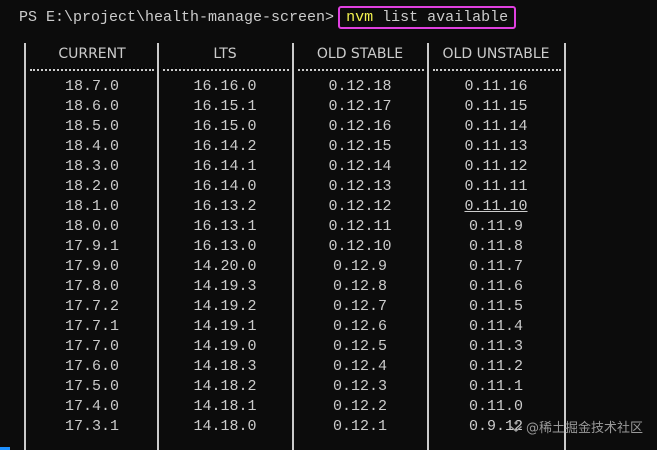 Image resolution: width=657 pixels, height=450 pixels. Describe the element at coordinates (225, 346) in the screenshot. I see `cell-lts: 14.19.0` at that location.